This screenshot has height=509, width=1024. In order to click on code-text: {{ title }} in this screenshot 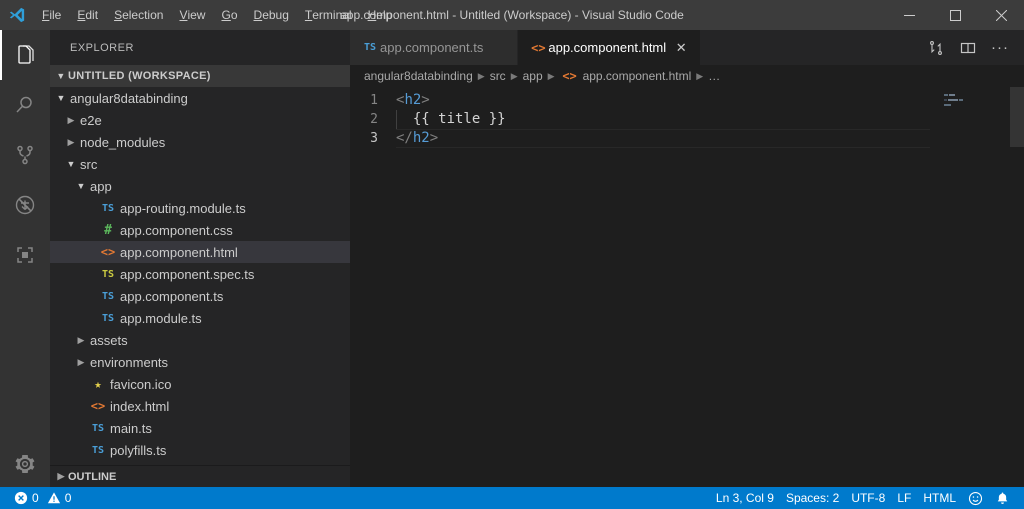, I will do `click(663, 119)`.